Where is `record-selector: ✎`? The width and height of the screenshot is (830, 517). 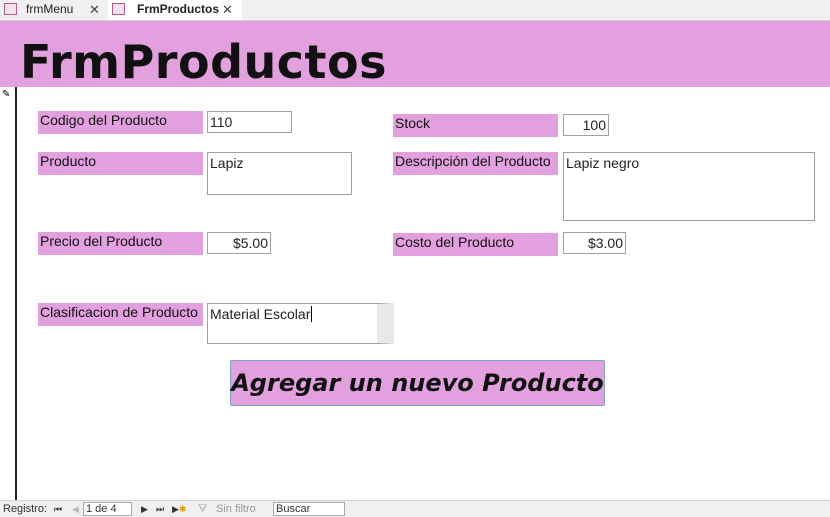 record-selector: ✎ is located at coordinates (8, 293).